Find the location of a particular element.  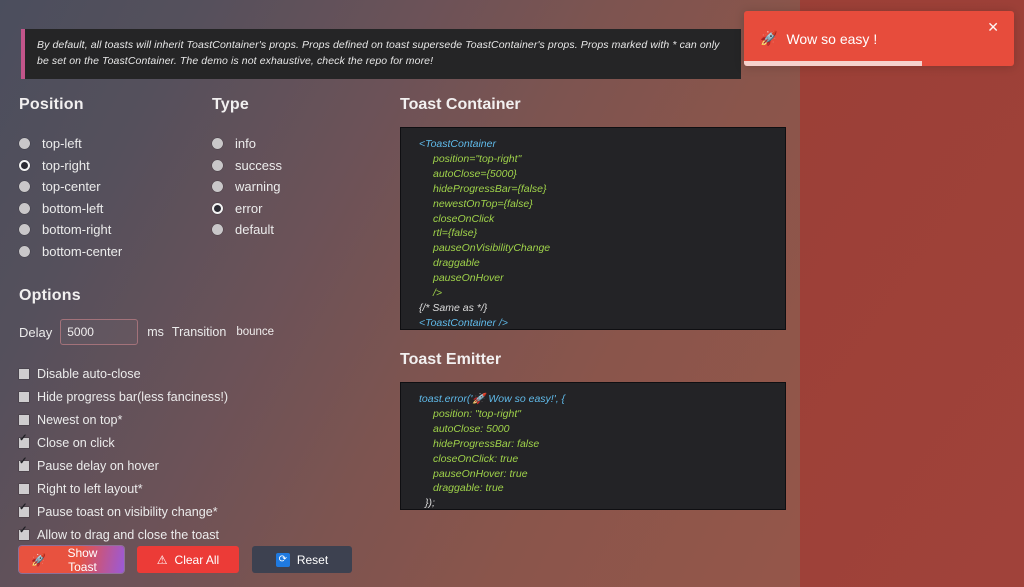

toast-notification-error: 🚀 Wow so easy ! ✕ is located at coordinates (879, 38).